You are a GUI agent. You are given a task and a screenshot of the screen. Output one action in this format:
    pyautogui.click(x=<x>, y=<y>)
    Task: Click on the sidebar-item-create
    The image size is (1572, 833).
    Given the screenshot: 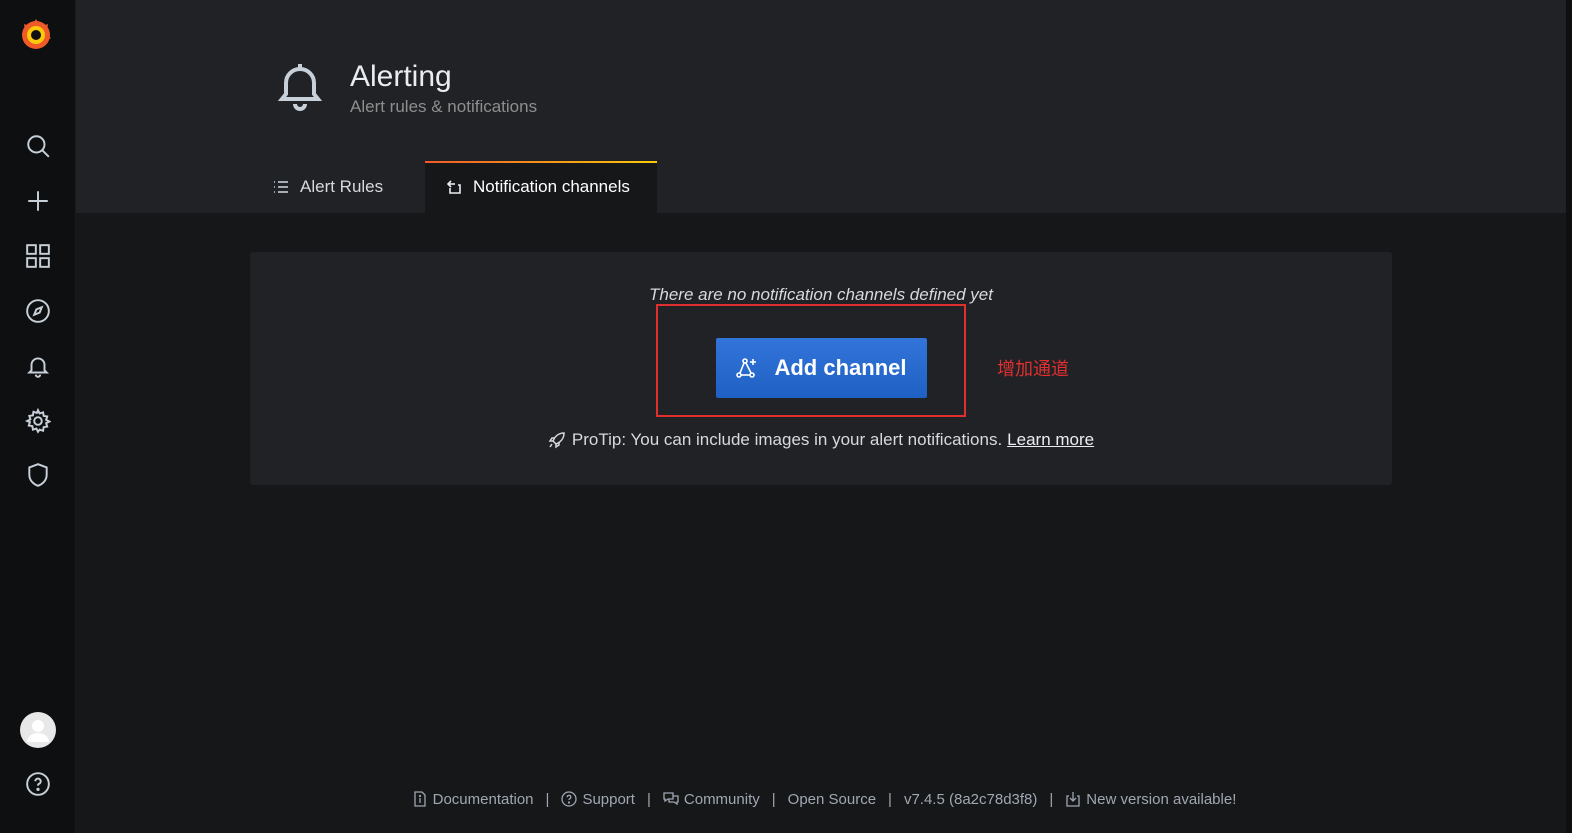 What is the action you would take?
    pyautogui.click(x=38, y=201)
    